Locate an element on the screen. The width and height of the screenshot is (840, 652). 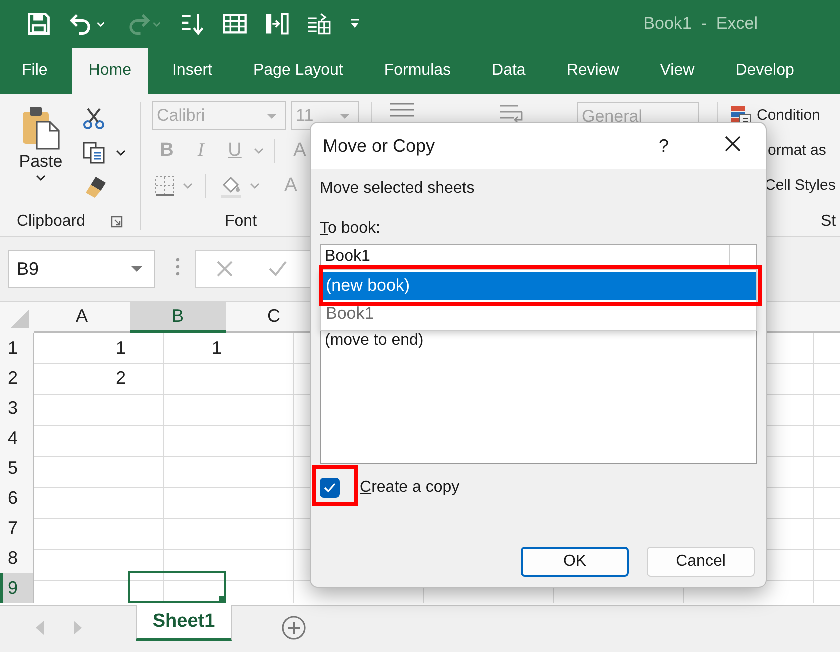
copy-icon is located at coordinates (94, 153).